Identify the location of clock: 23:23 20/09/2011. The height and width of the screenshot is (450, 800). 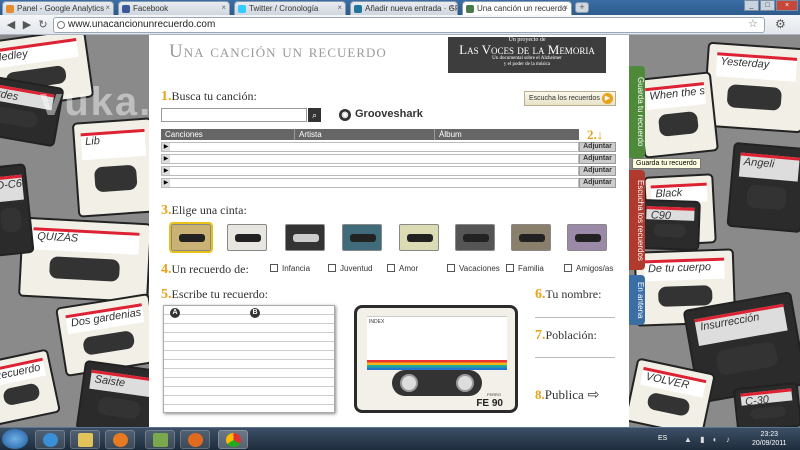
(769, 439).